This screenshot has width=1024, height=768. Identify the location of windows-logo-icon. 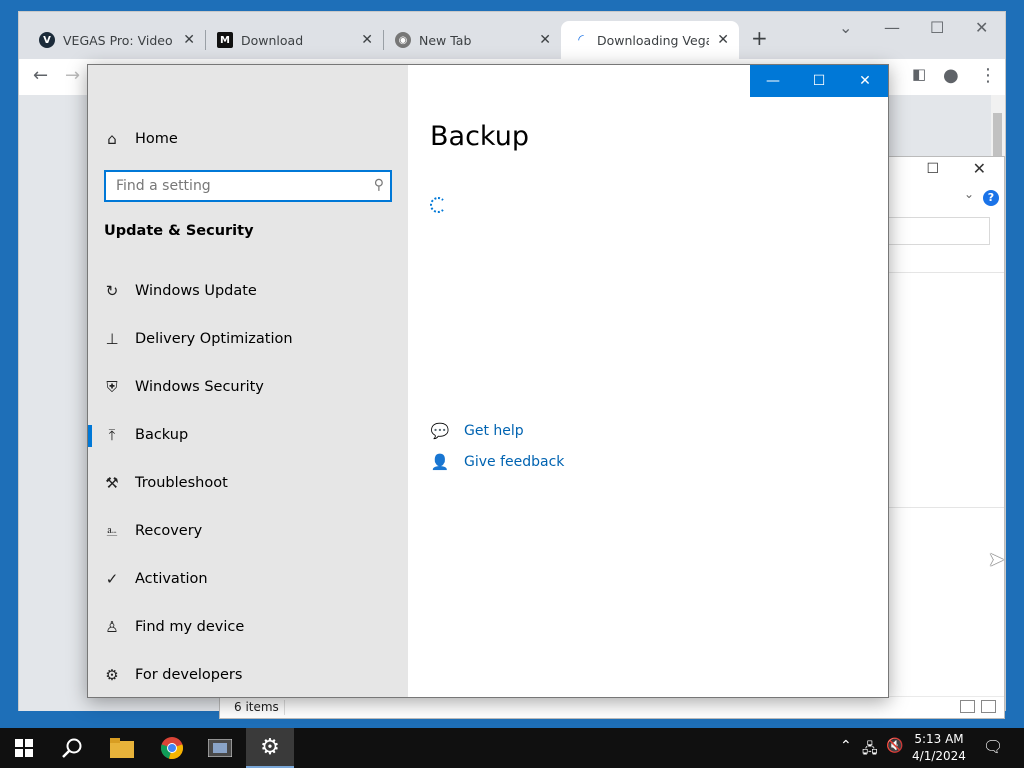
(24, 748).